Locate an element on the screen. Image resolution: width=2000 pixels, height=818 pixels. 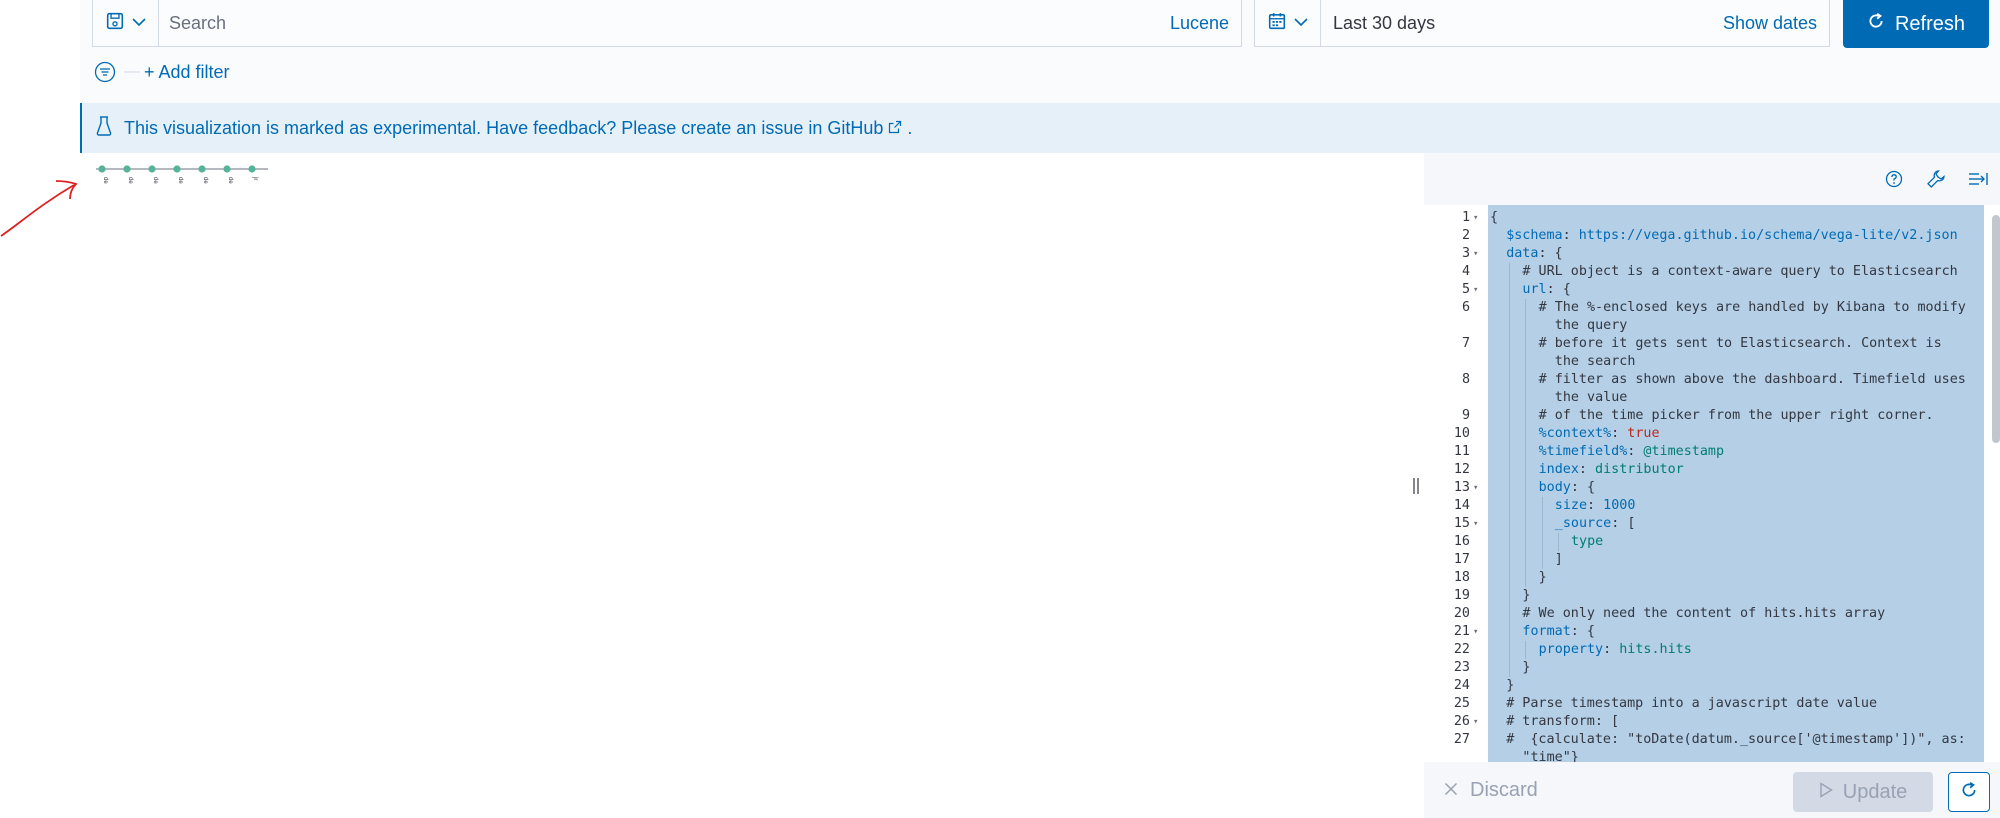
auto-refresh-button is located at coordinates (1969, 792).